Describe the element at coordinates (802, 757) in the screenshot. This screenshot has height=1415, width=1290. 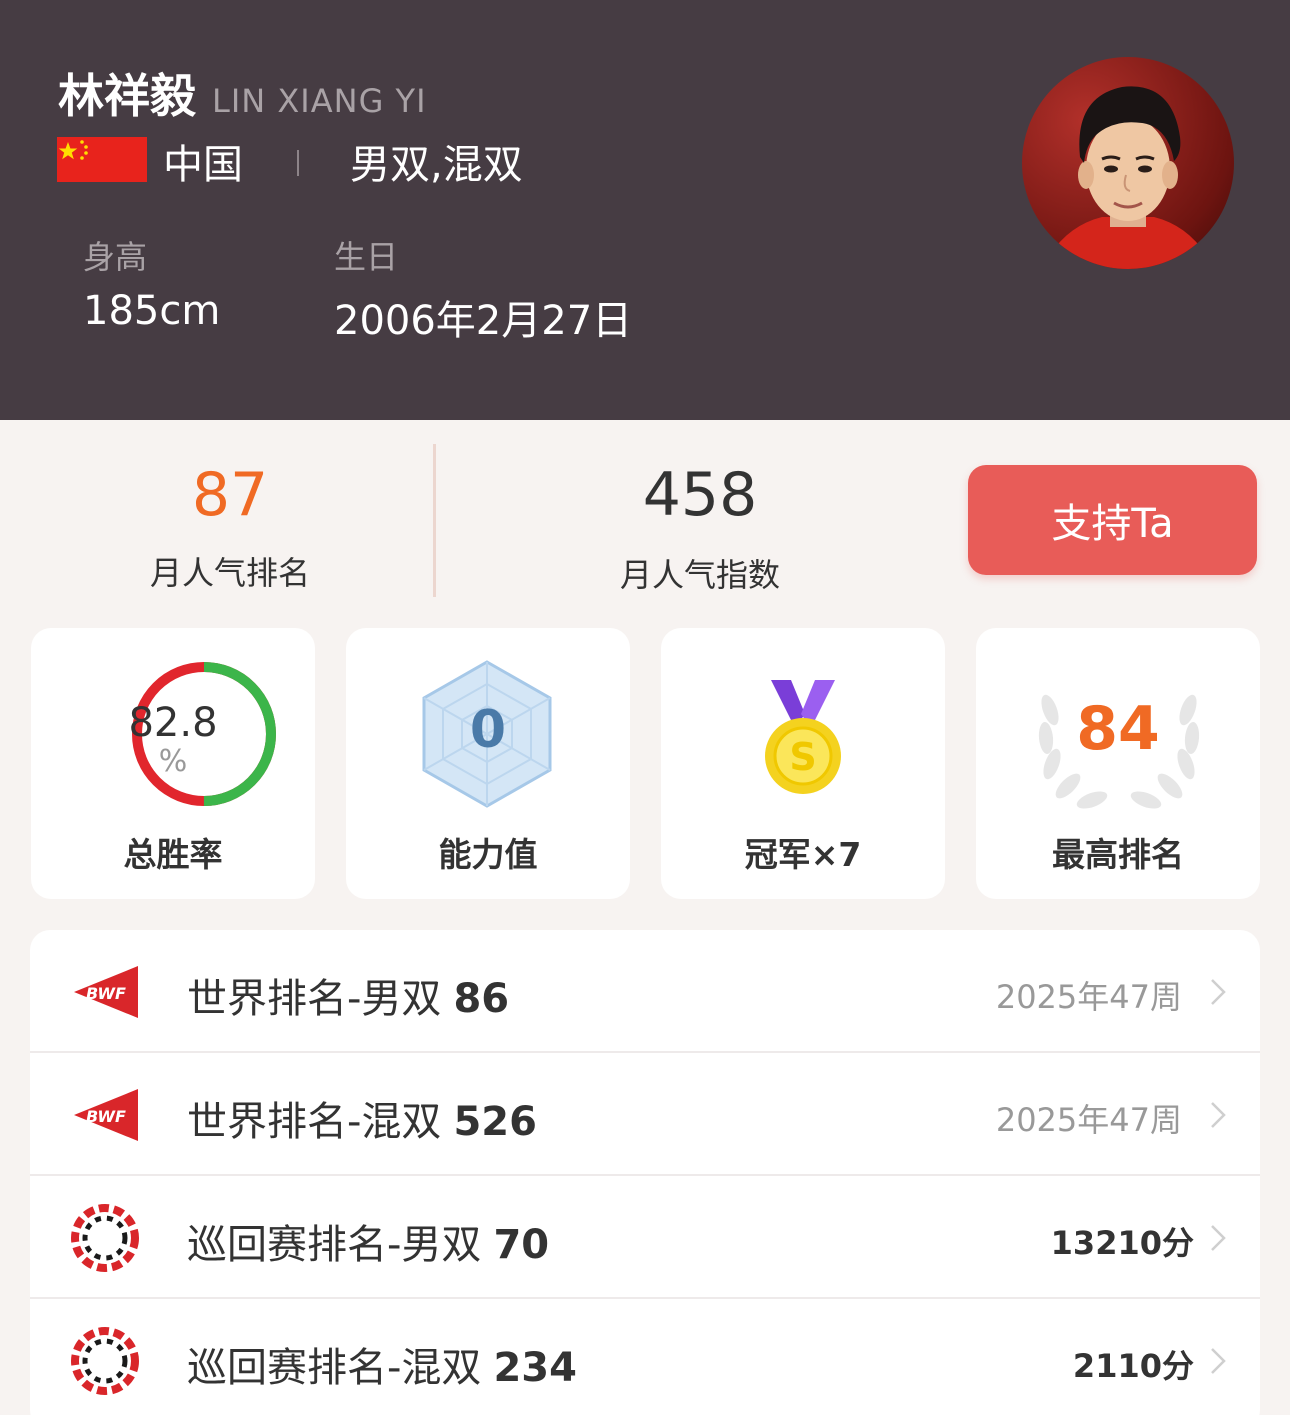
I see `svg-text: S` at that location.